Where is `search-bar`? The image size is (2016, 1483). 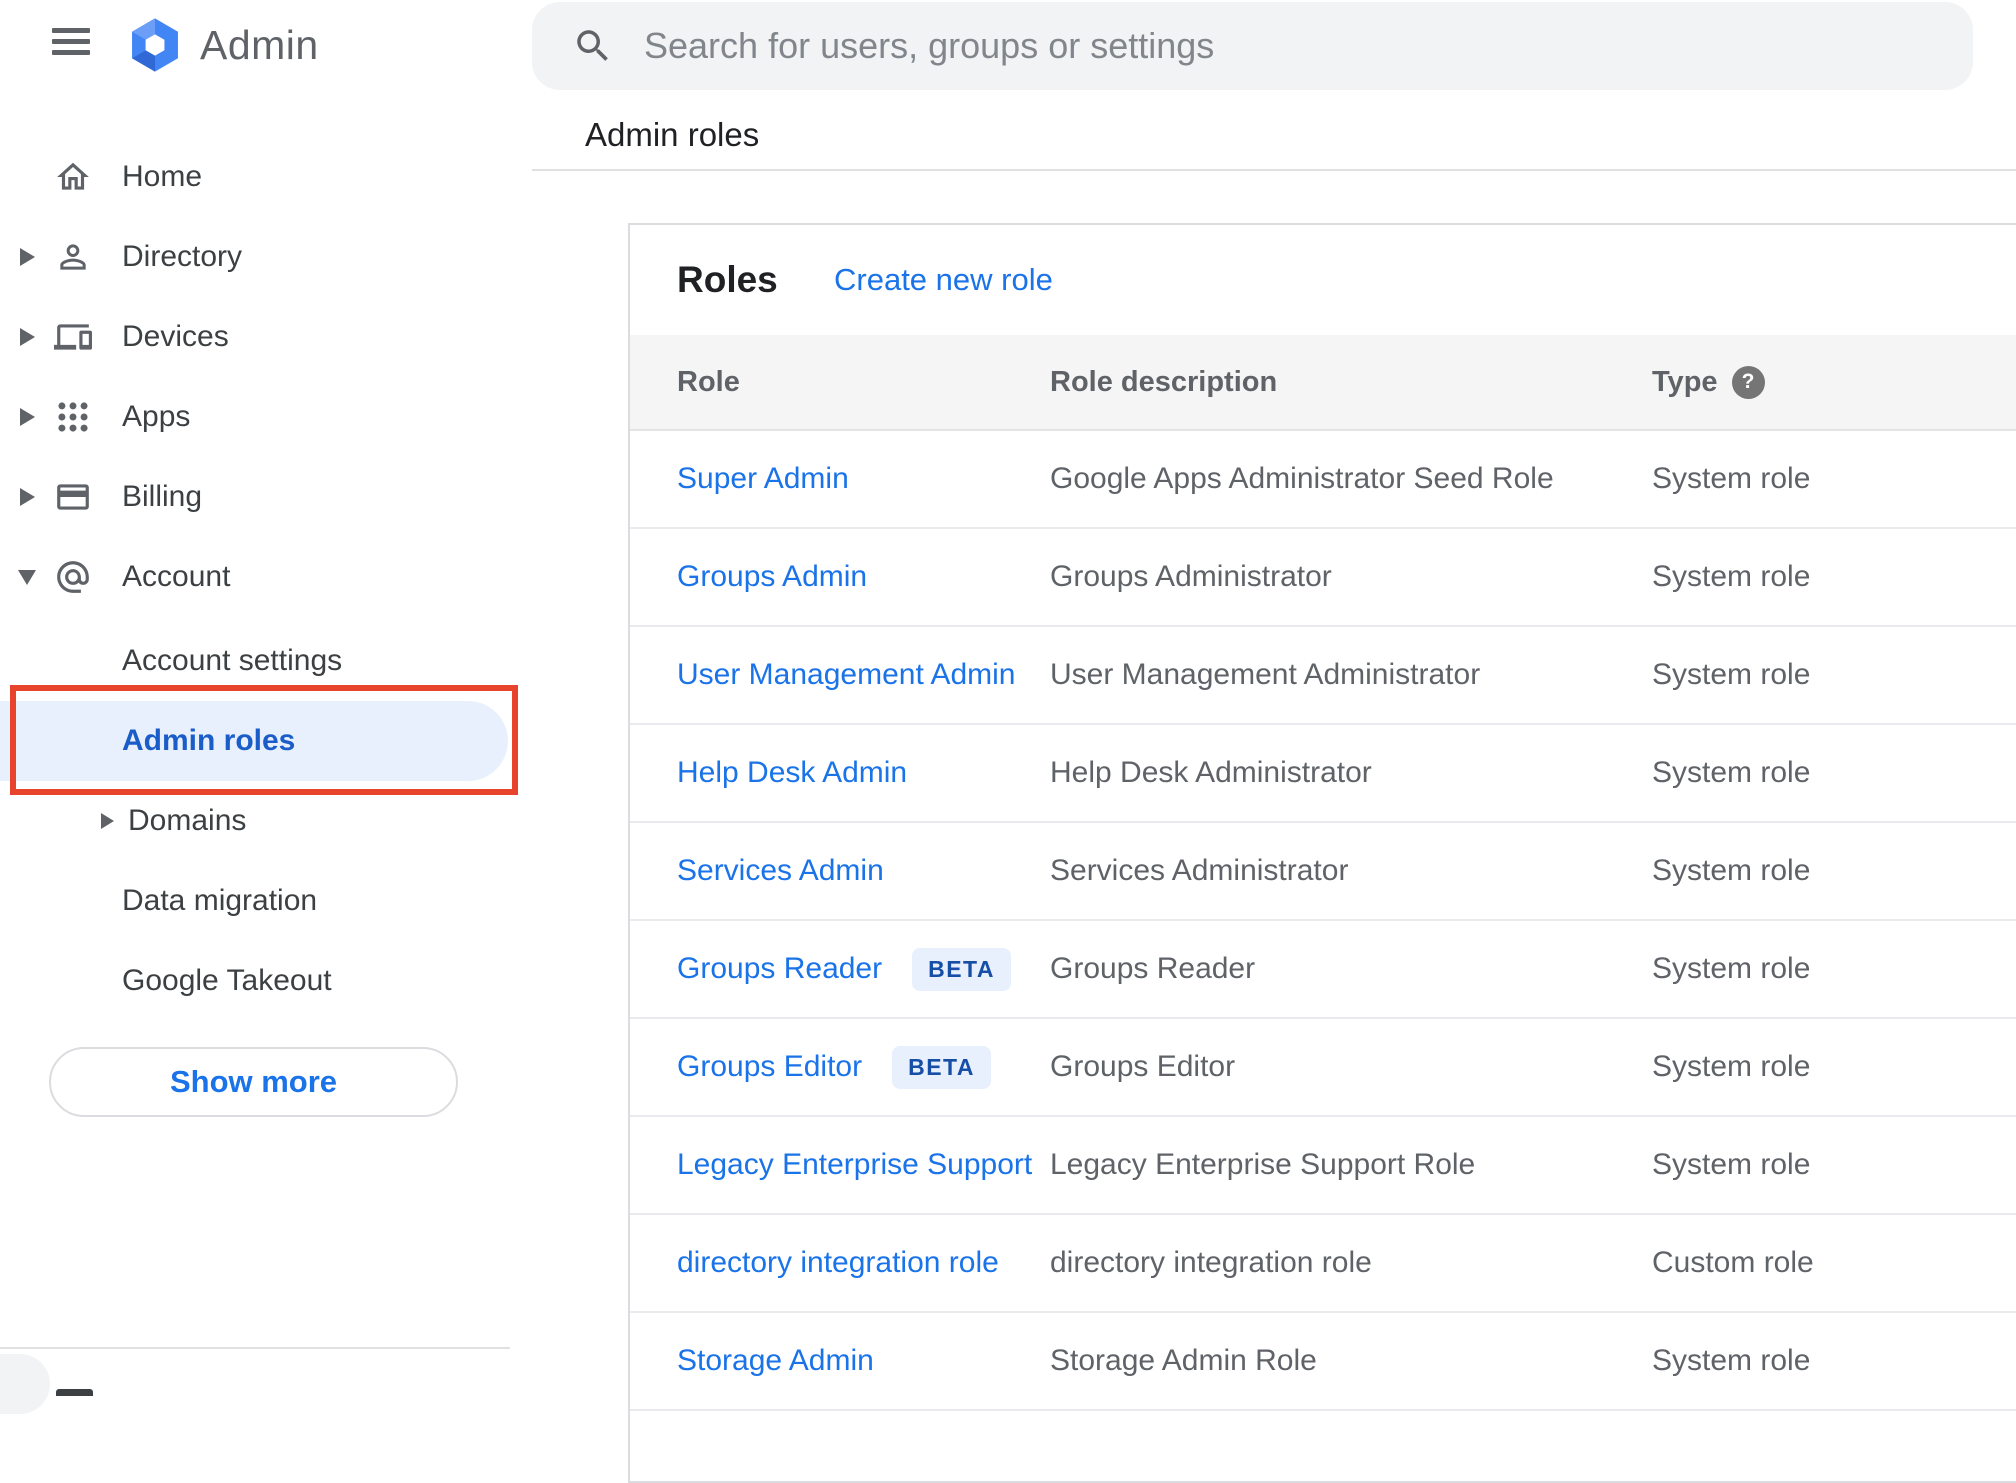 search-bar is located at coordinates (1252, 46).